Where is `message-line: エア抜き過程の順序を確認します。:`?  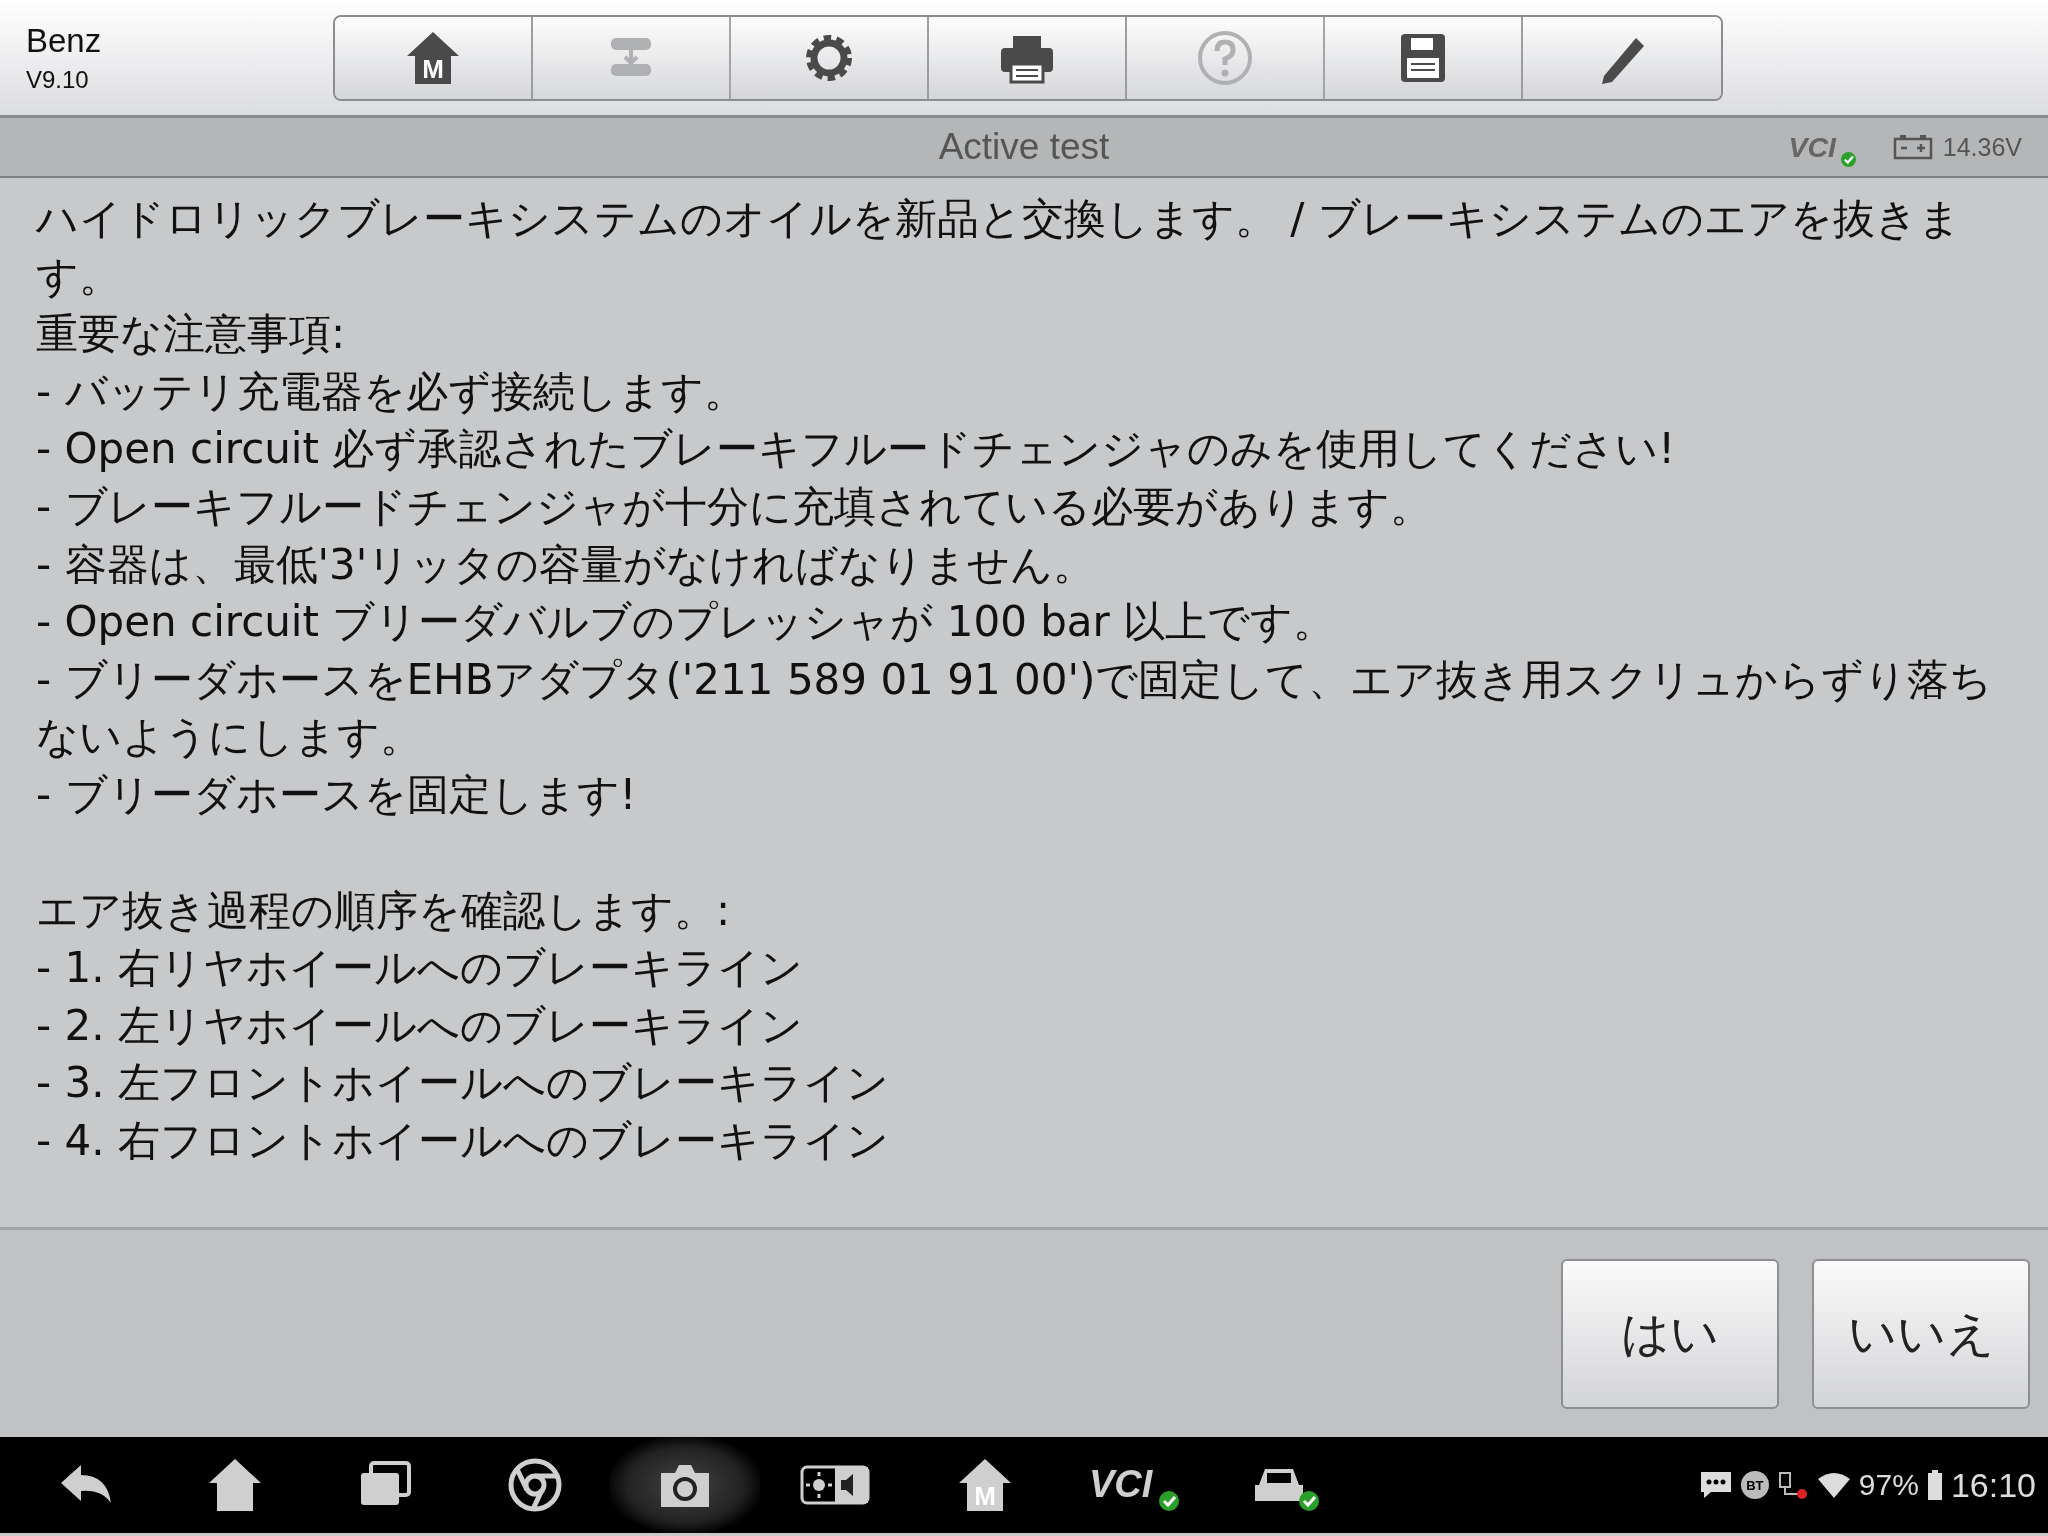 message-line: エア抜き過程の順序を確認します。: is located at coordinates (384, 910).